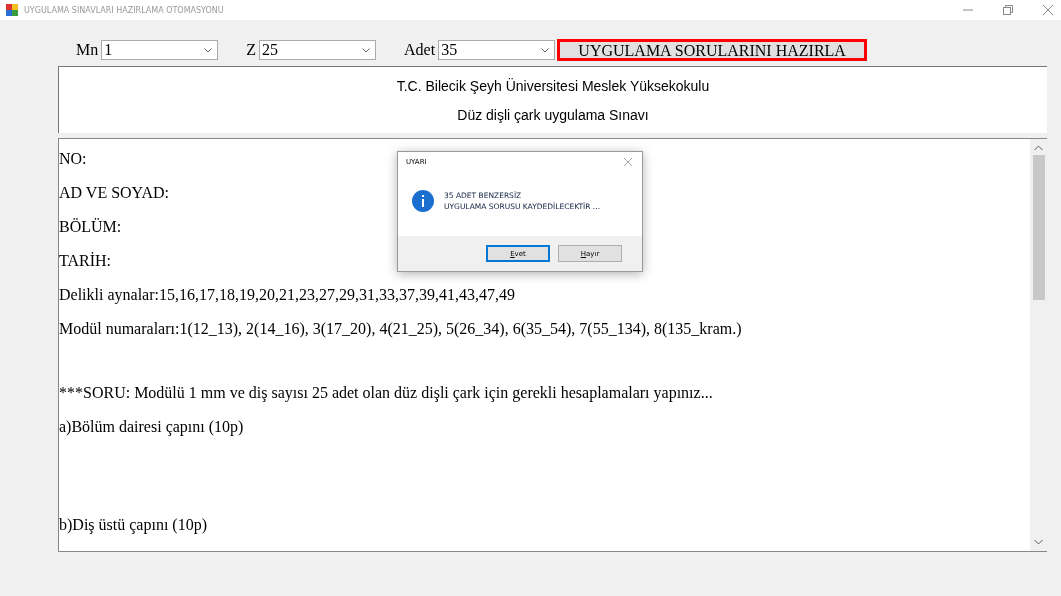 The image size is (1061, 596). Describe the element at coordinates (287, 295) in the screenshot. I see `document-line: Delikli aynalar:15,16,17,18,19,20,21,23,27,29,31,33,37,39,41,43,47,49` at that location.